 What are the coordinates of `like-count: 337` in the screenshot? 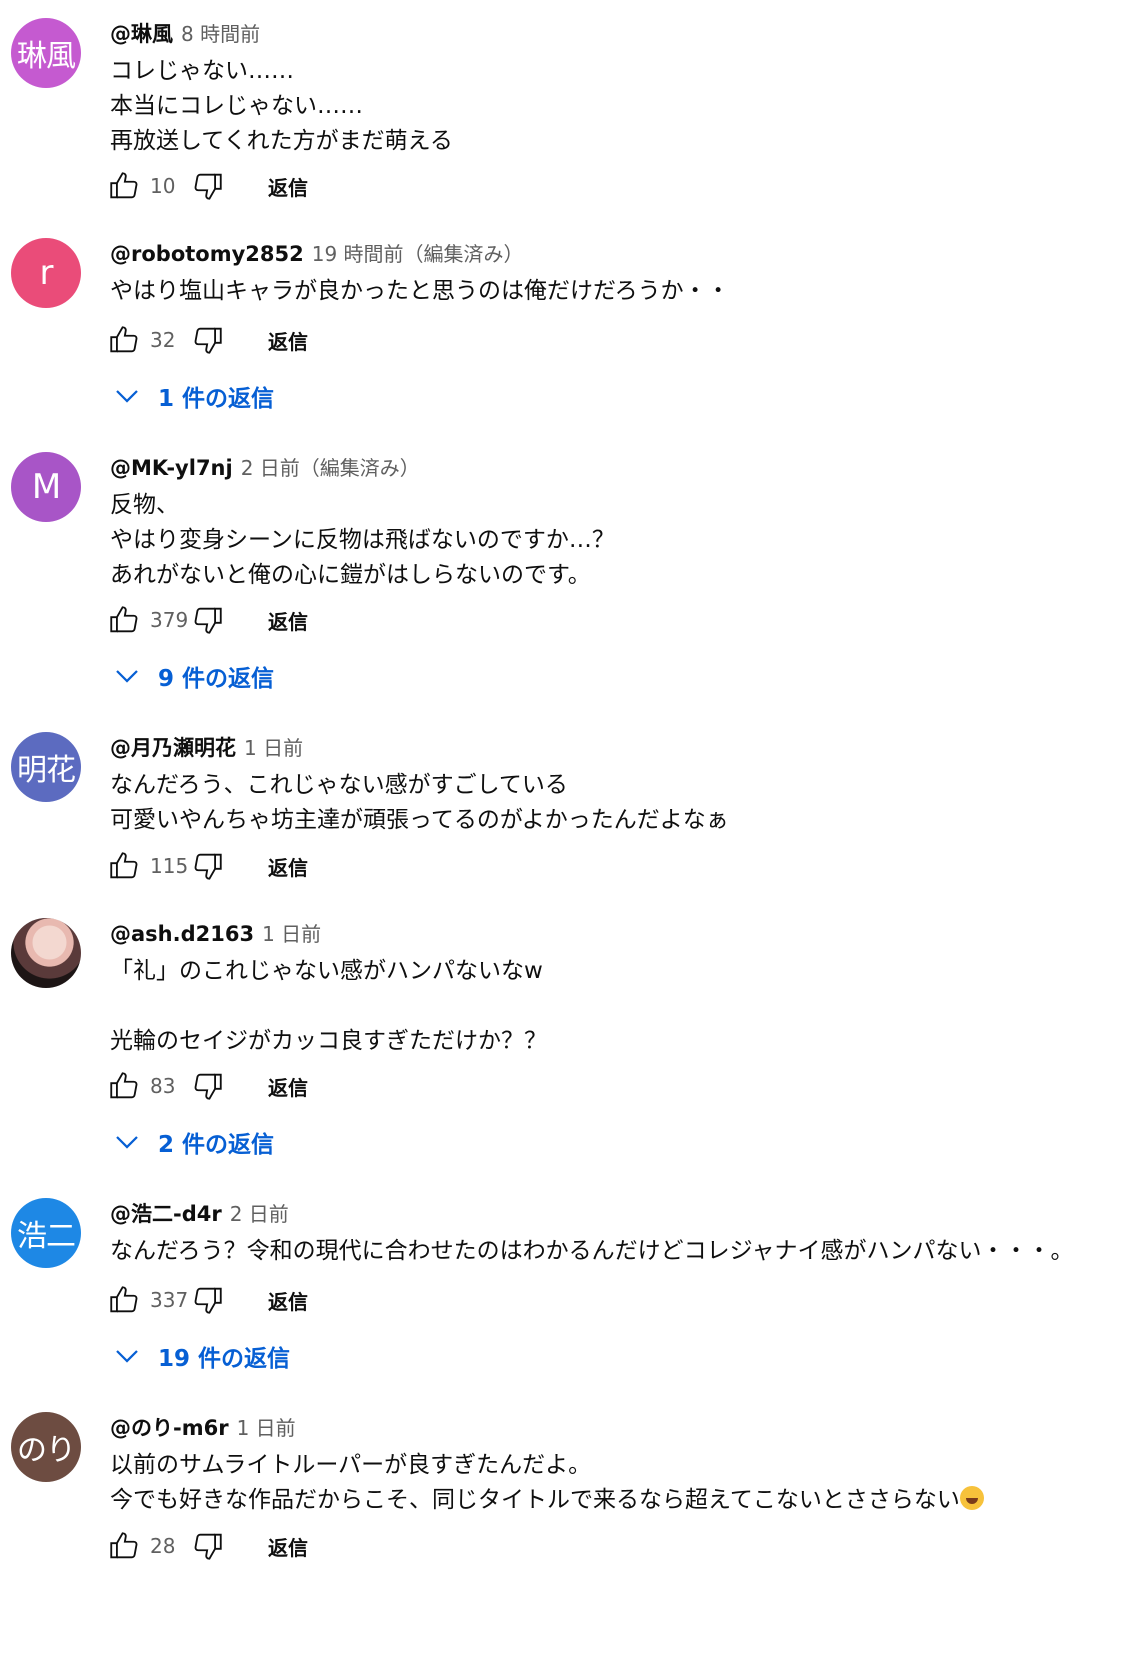 It's located at (169, 1300).